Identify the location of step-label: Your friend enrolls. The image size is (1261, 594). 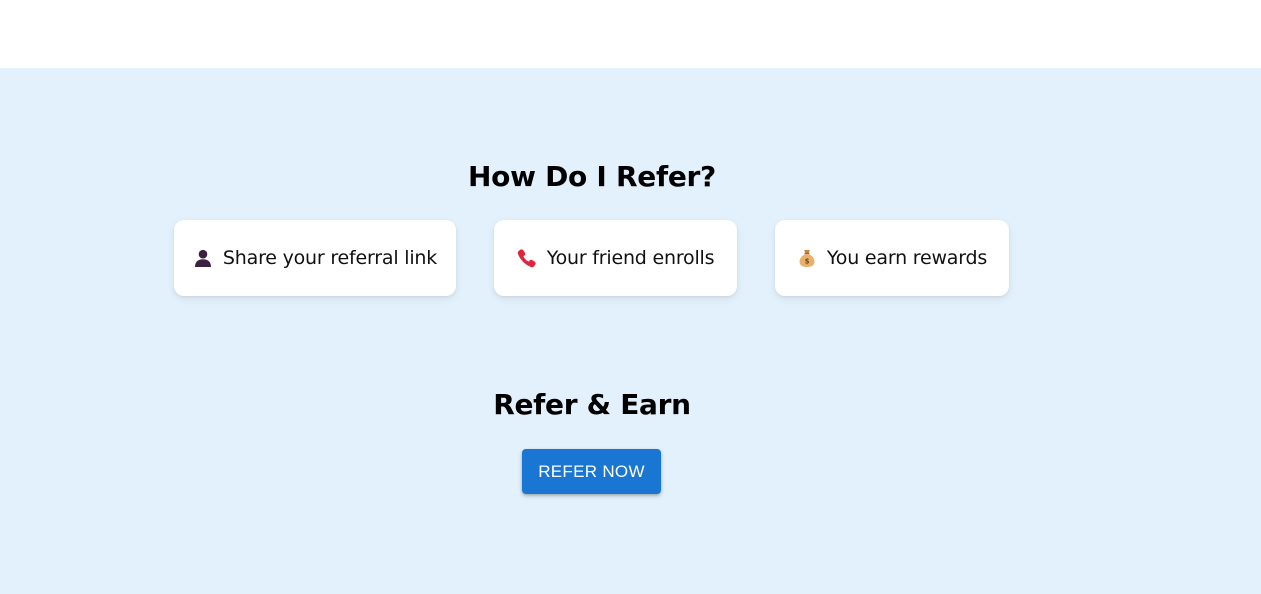
(630, 258).